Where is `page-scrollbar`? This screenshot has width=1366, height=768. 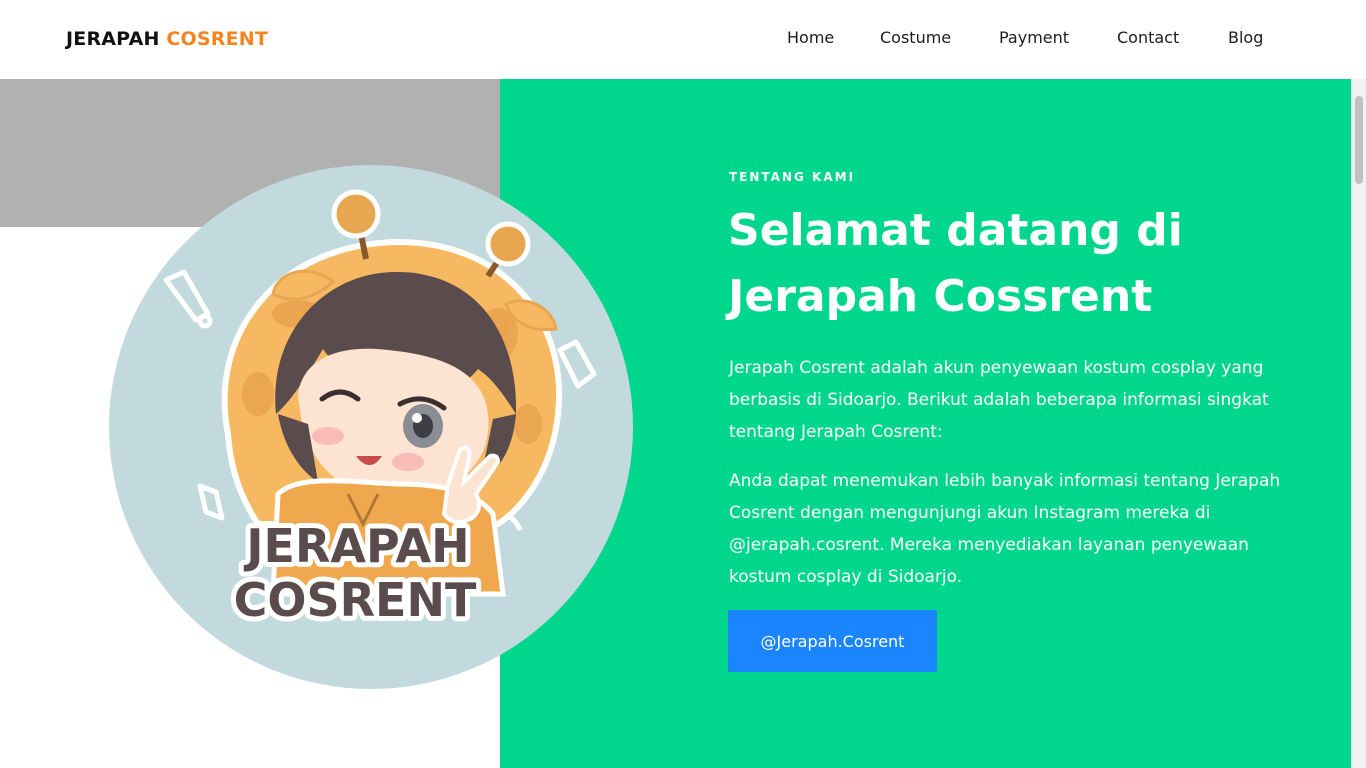 page-scrollbar is located at coordinates (1358, 423).